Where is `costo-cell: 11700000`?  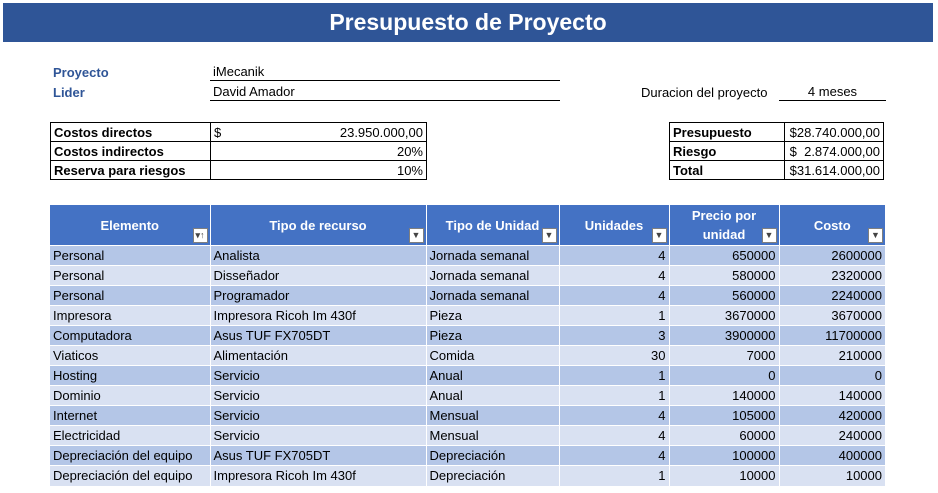 costo-cell: 11700000 is located at coordinates (832, 335).